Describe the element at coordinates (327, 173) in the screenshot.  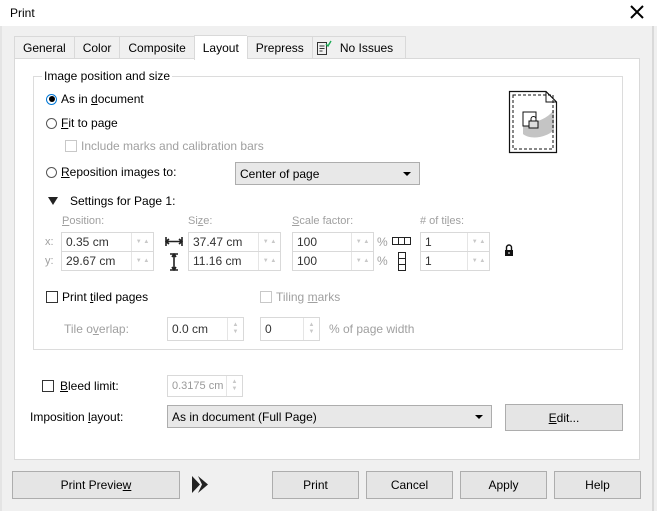
I see `reposition-select: Center of page` at that location.